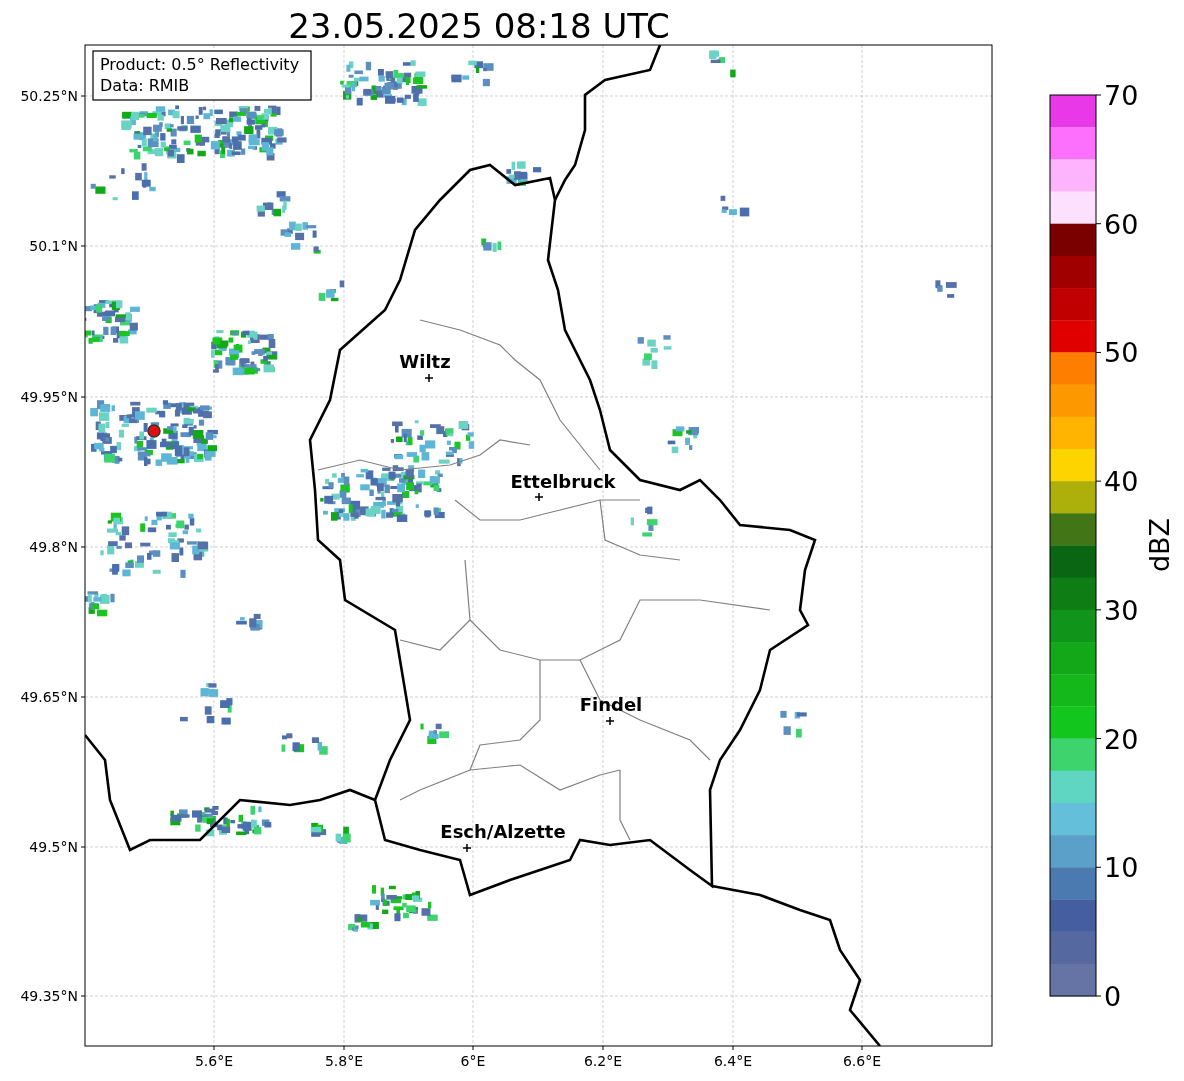 The width and height of the screenshot is (1184, 1081). I want to click on tick-label: 6.2°E, so click(603, 1061).